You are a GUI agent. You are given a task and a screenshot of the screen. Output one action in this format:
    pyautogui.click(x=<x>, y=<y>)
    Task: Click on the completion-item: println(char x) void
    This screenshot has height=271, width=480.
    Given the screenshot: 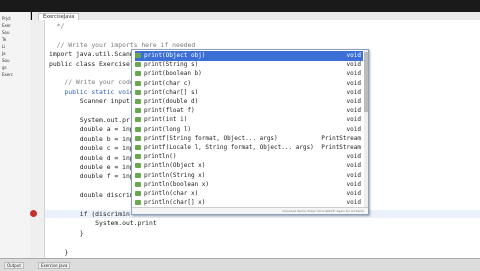 What is the action you would take?
    pyautogui.click(x=249, y=194)
    